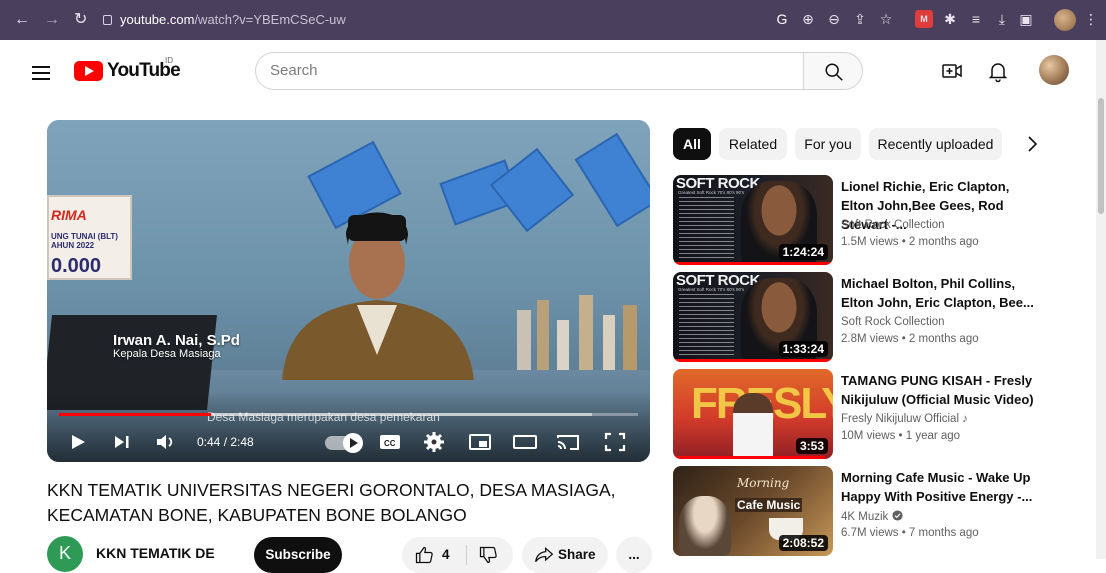  I want to click on scrollbar-thumb, so click(1101, 156).